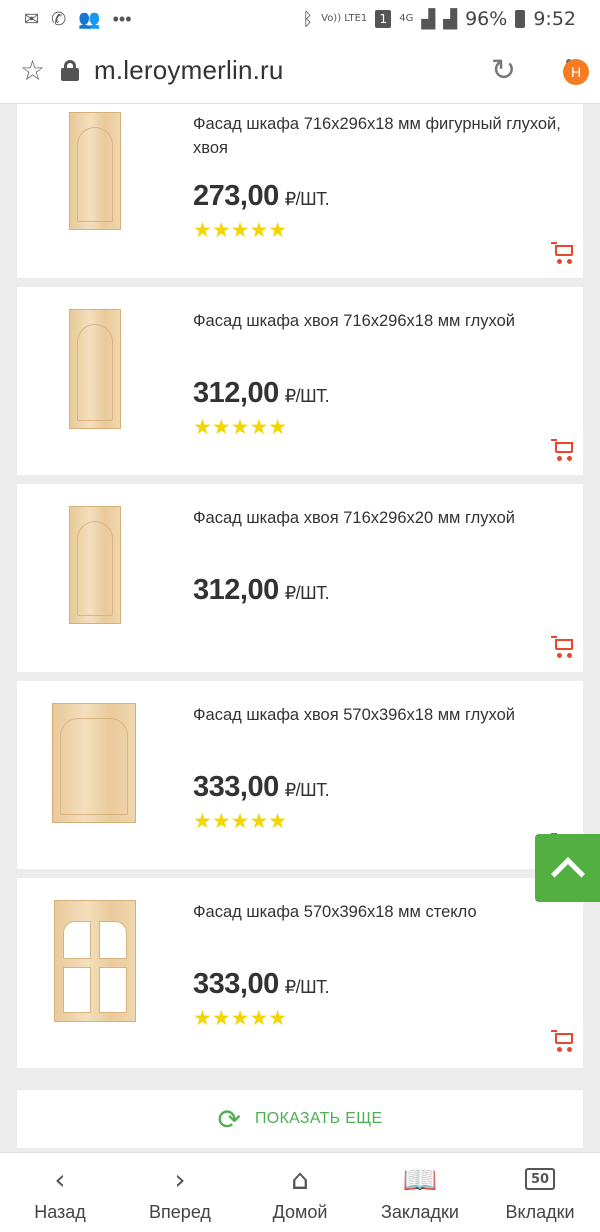 The height and width of the screenshot is (1232, 600). I want to click on product-title: Фасад шкафа хвоя 716x296x20 мм глухой, so click(378, 518).